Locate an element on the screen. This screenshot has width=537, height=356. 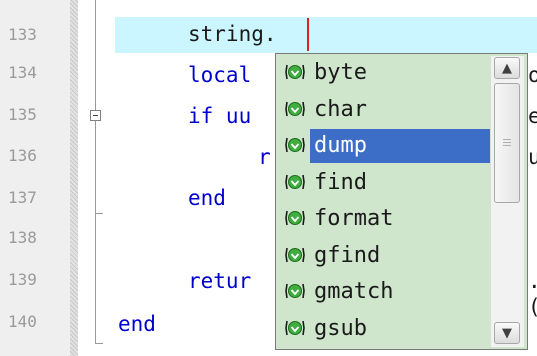
autocomplete-item-label: gsub is located at coordinates (340, 328).